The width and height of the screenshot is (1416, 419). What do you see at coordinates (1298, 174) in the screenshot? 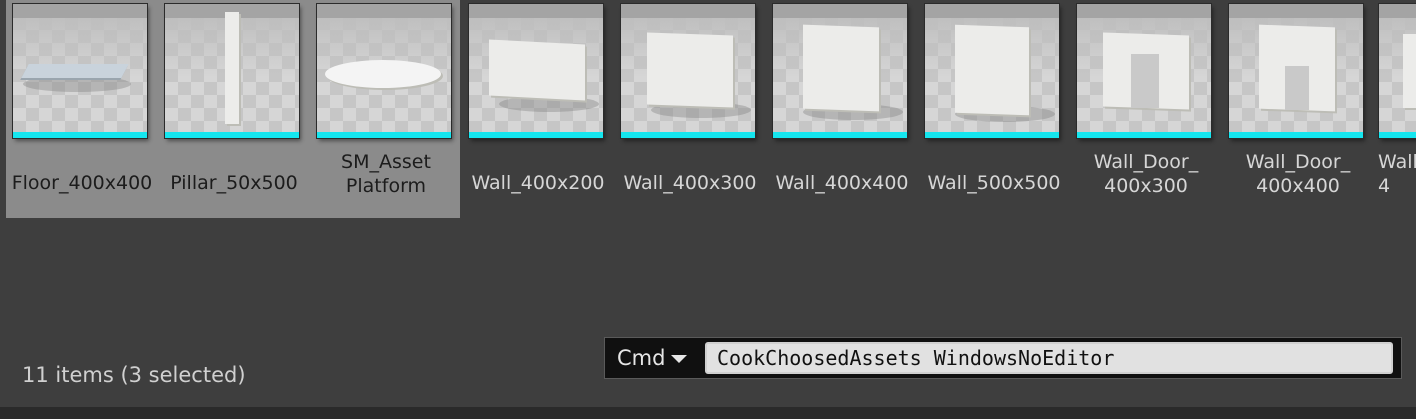
I see `asset-label: Wall_Door_ 400x400` at bounding box center [1298, 174].